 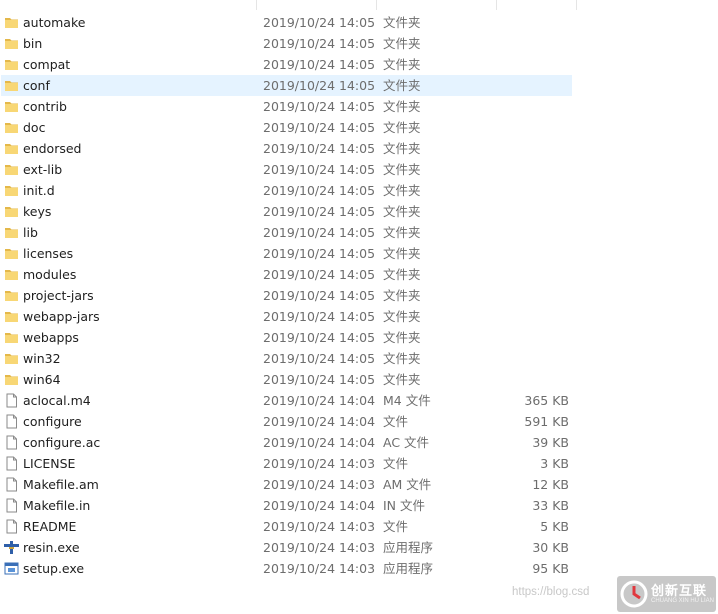 What do you see at coordinates (634, 594) in the screenshot?
I see `brand-logo-icon` at bounding box center [634, 594].